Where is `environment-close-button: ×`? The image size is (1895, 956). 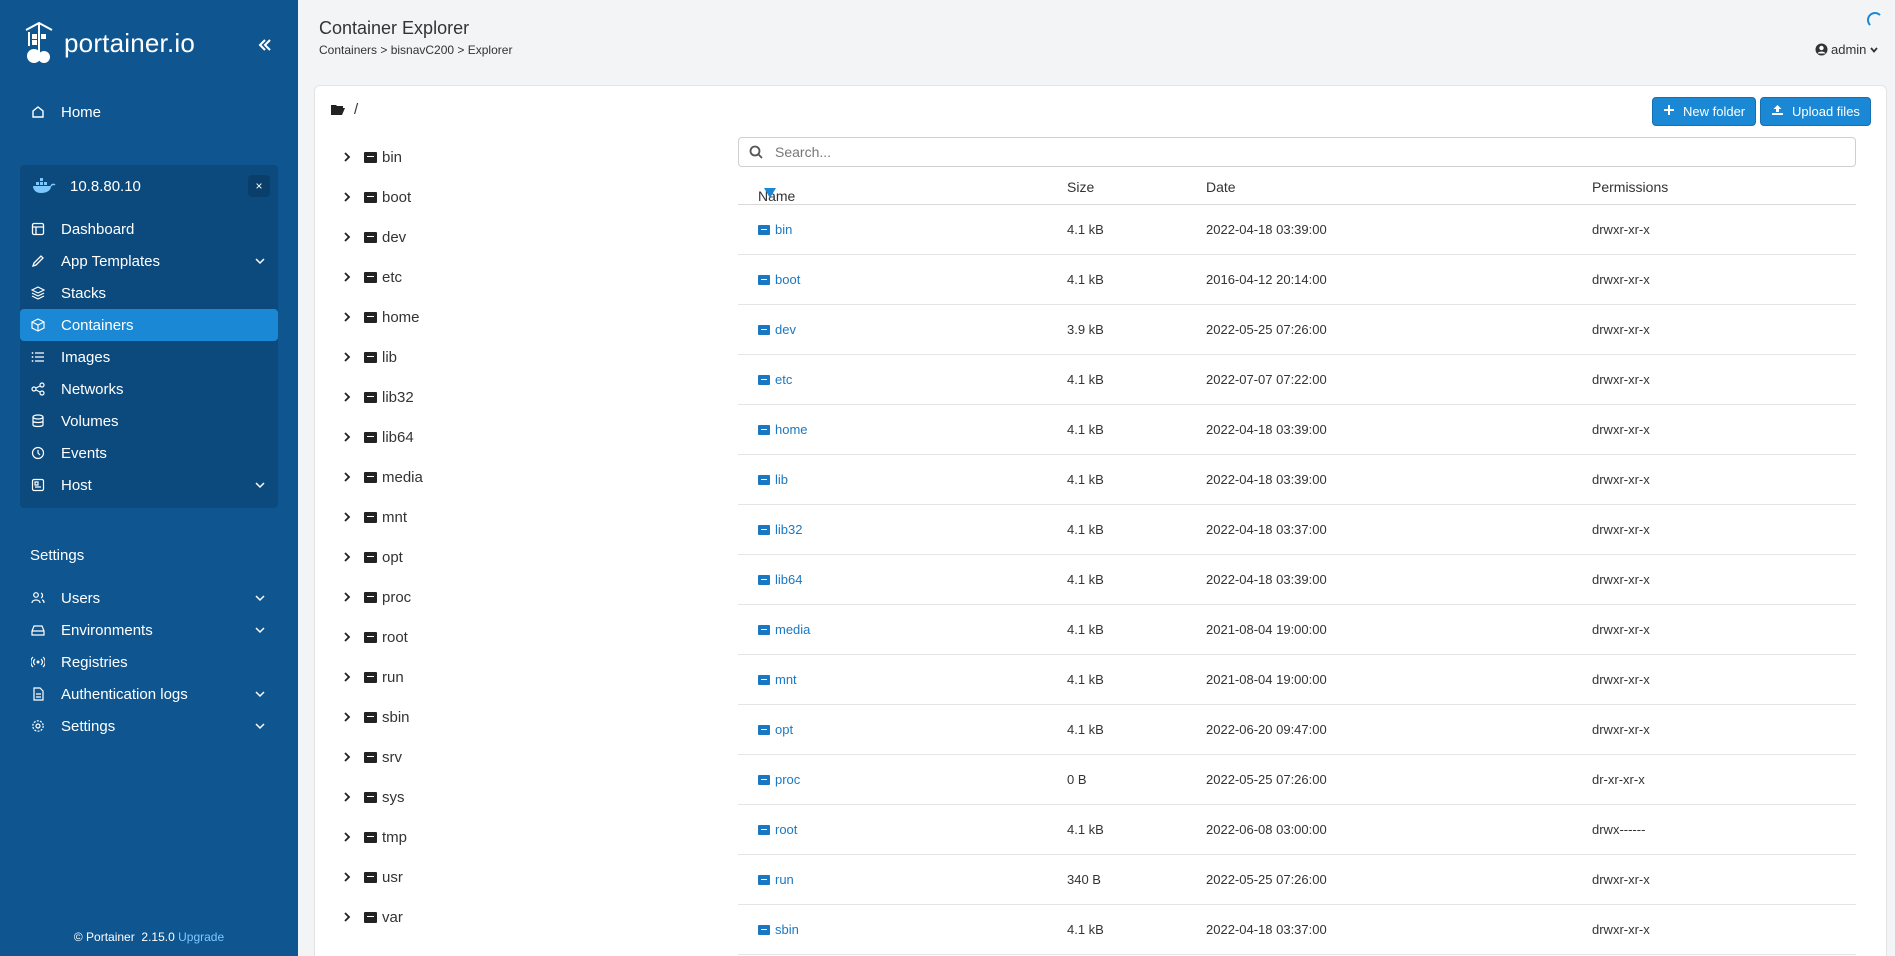 environment-close-button: × is located at coordinates (259, 186).